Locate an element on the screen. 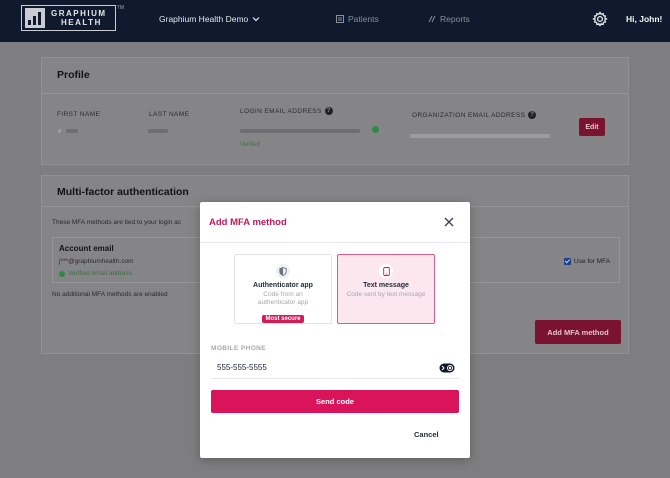 The image size is (670, 478). modal-divider is located at coordinates (335, 242).